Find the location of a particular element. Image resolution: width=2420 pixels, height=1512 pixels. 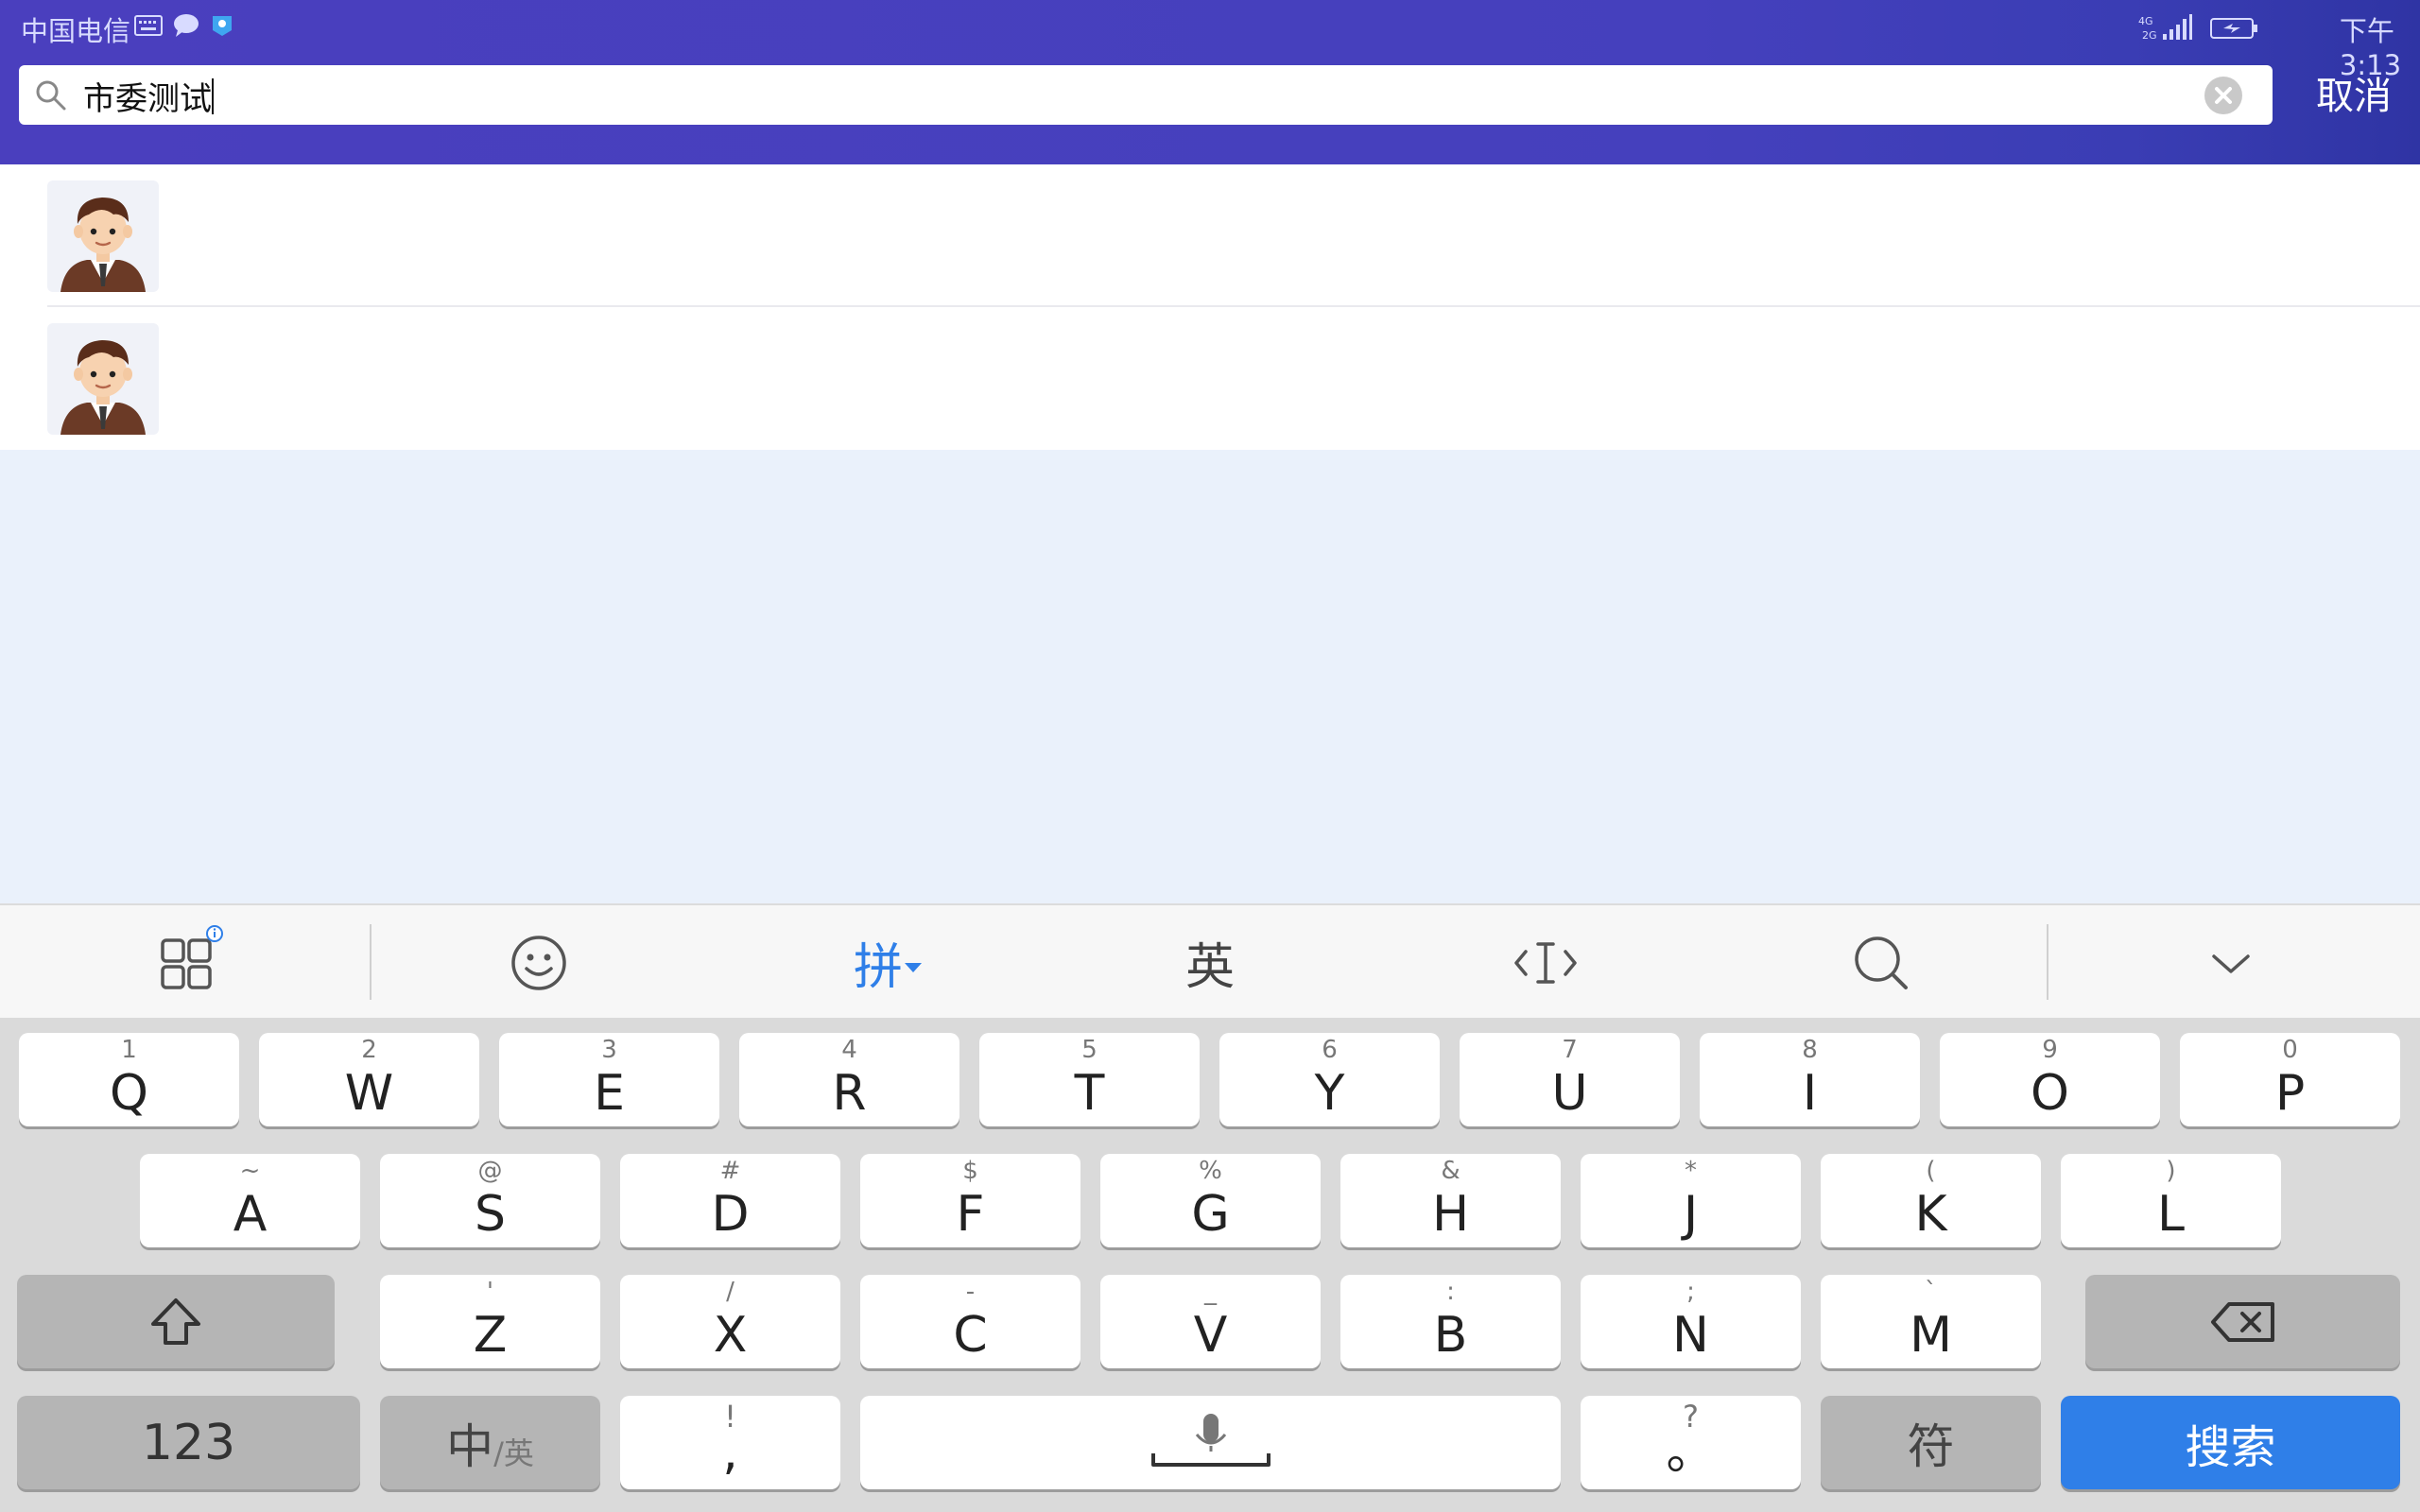

key-label: D is located at coordinates (730, 1214).